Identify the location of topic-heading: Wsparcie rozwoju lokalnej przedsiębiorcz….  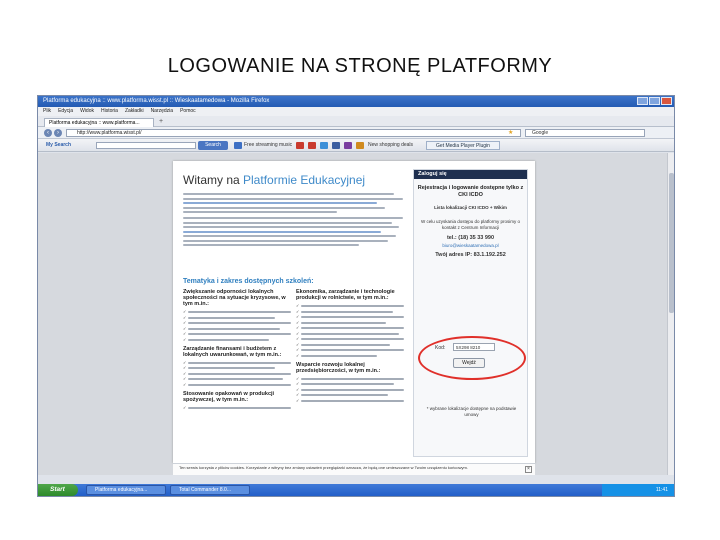
(338, 367).